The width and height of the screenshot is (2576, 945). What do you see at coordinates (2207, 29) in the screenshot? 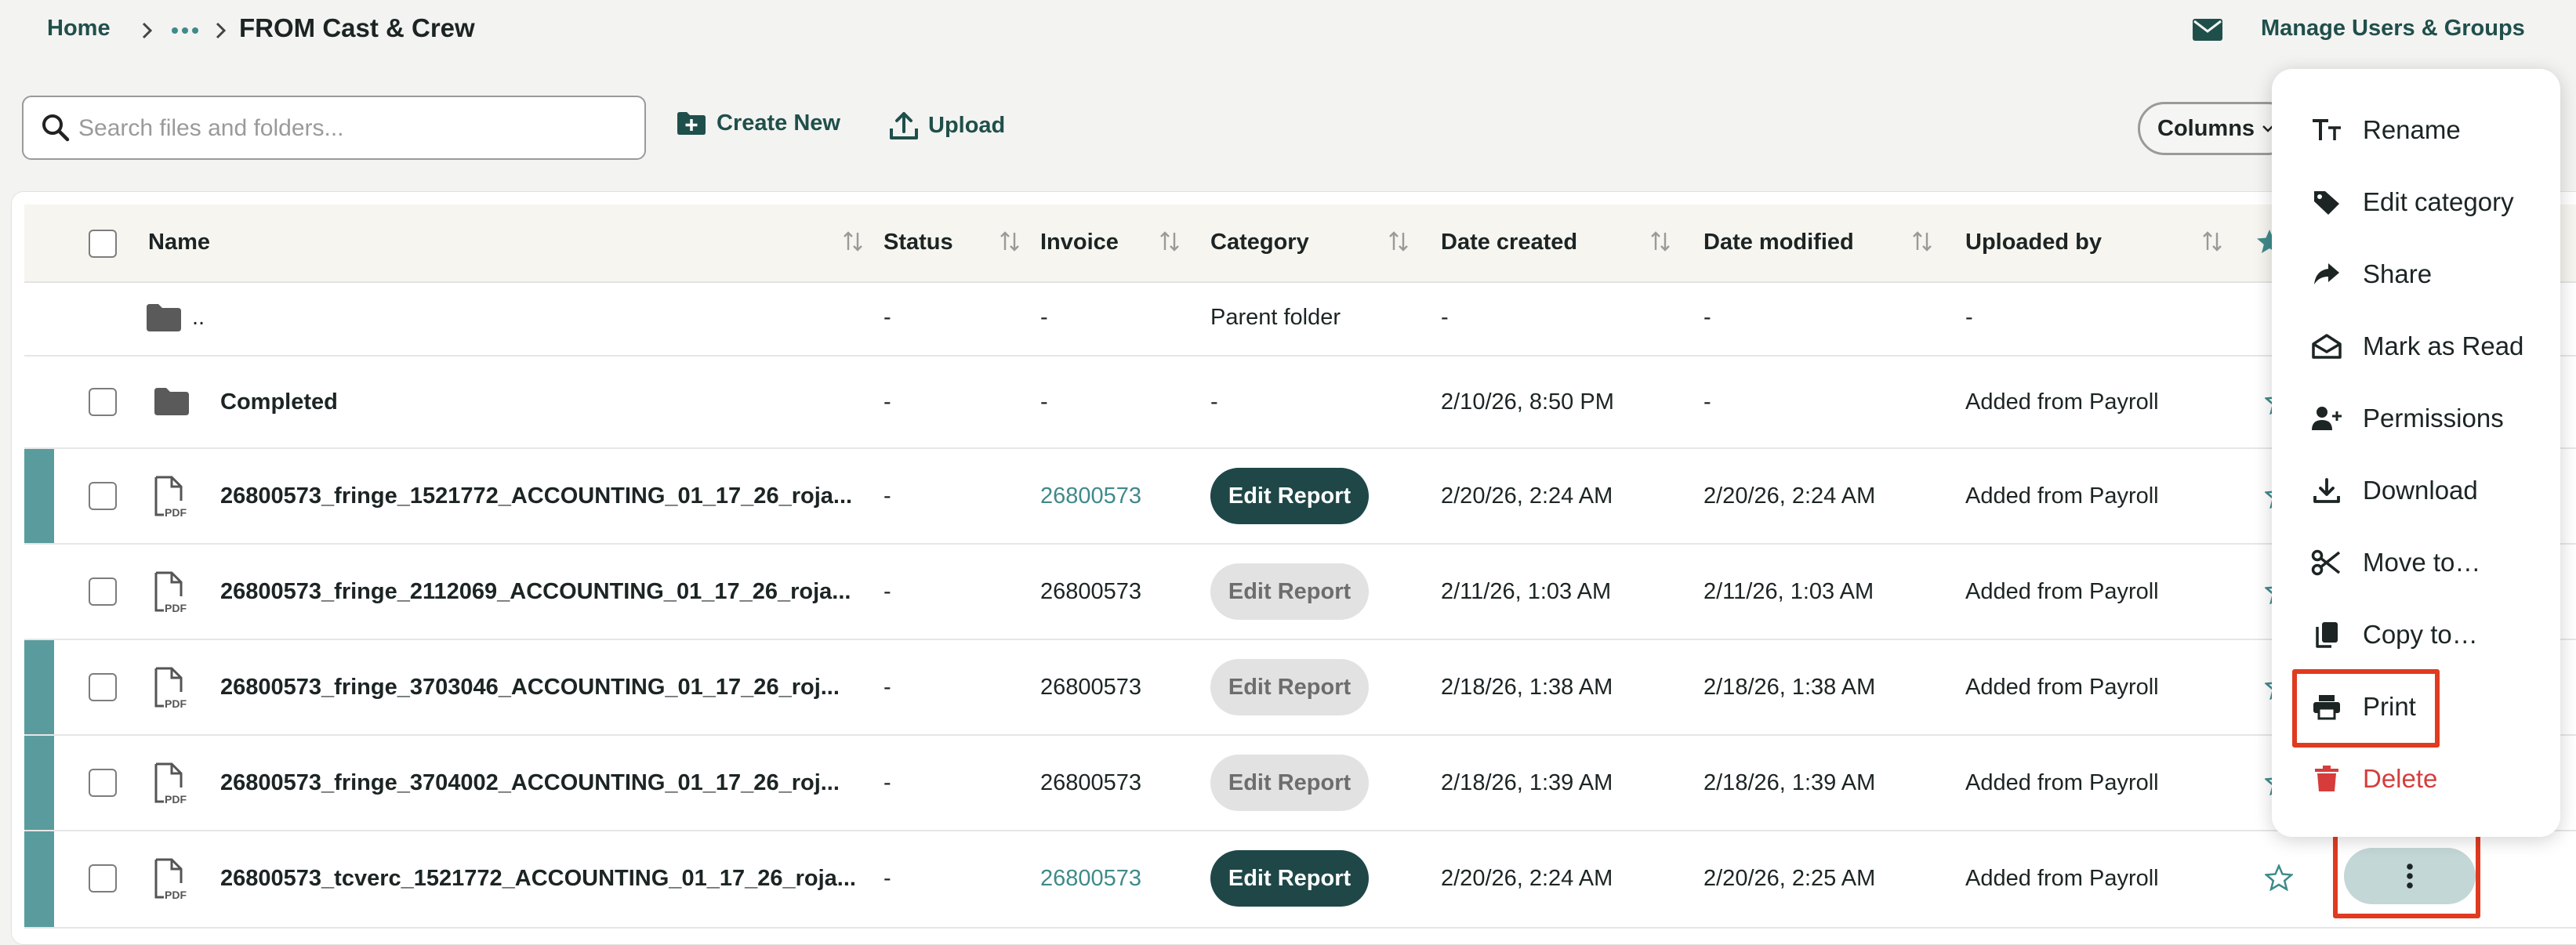
I see `mail-icon` at bounding box center [2207, 29].